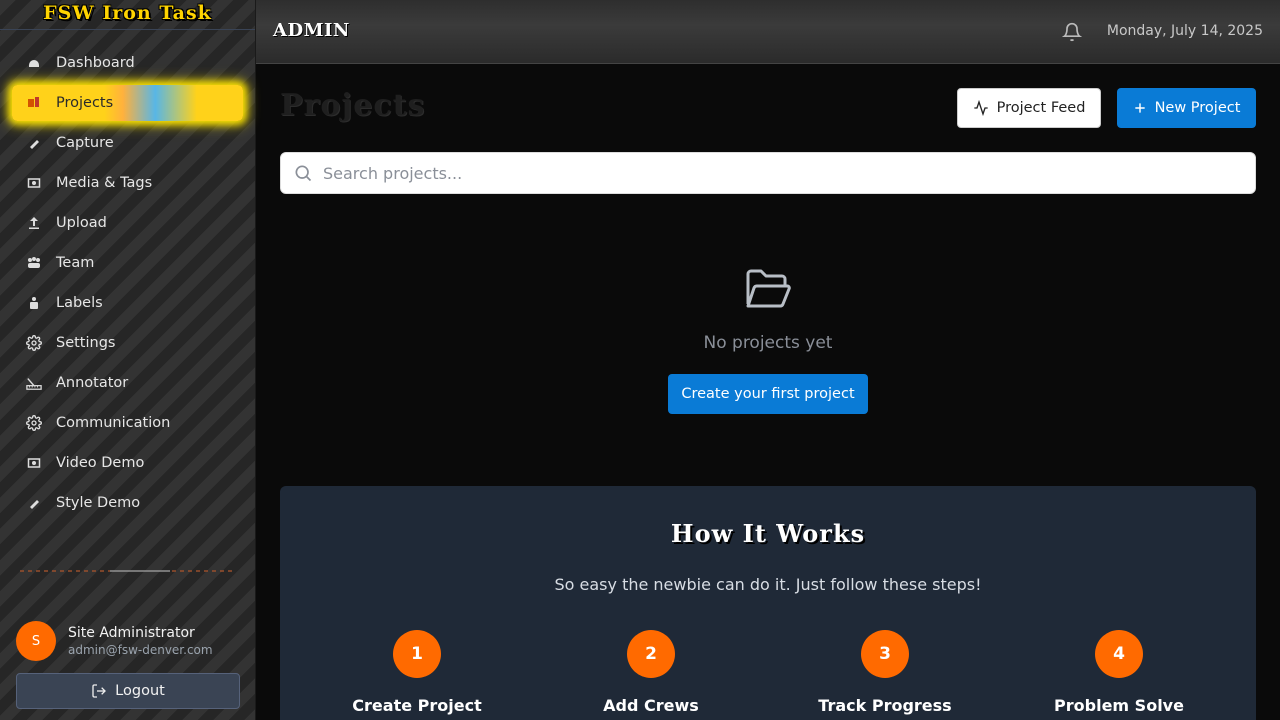  What do you see at coordinates (85, 103) in the screenshot?
I see `sidebar-item-label: Projects` at bounding box center [85, 103].